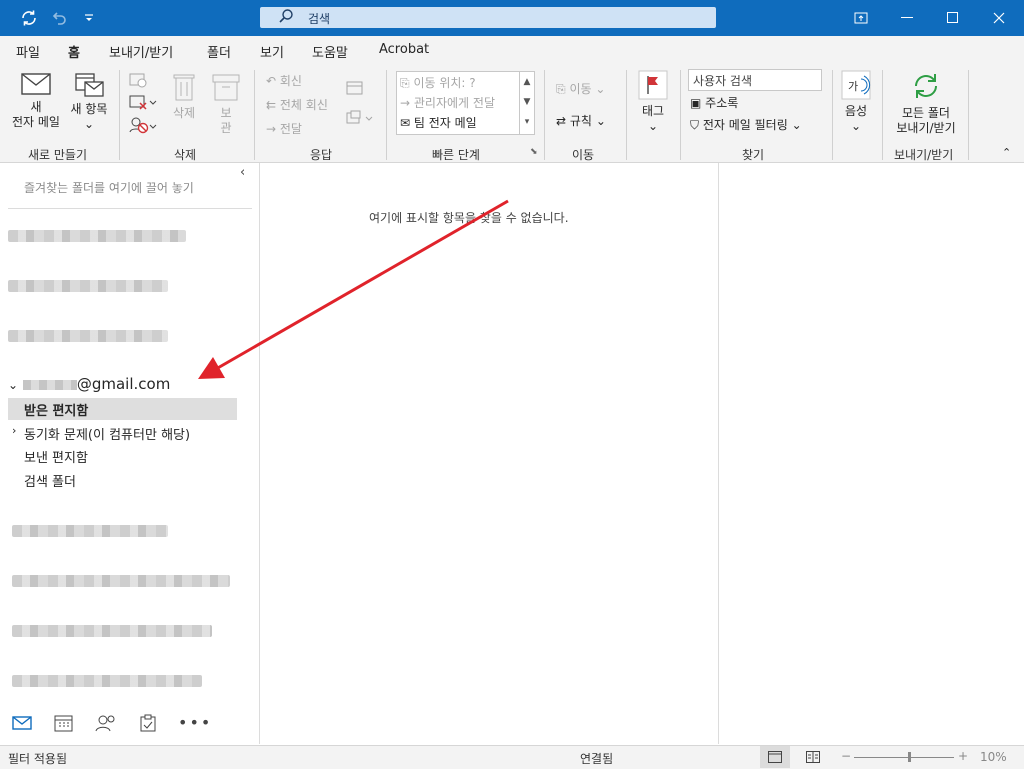 This screenshot has height=771, width=1024. I want to click on zoom-slider, so click(904, 757).